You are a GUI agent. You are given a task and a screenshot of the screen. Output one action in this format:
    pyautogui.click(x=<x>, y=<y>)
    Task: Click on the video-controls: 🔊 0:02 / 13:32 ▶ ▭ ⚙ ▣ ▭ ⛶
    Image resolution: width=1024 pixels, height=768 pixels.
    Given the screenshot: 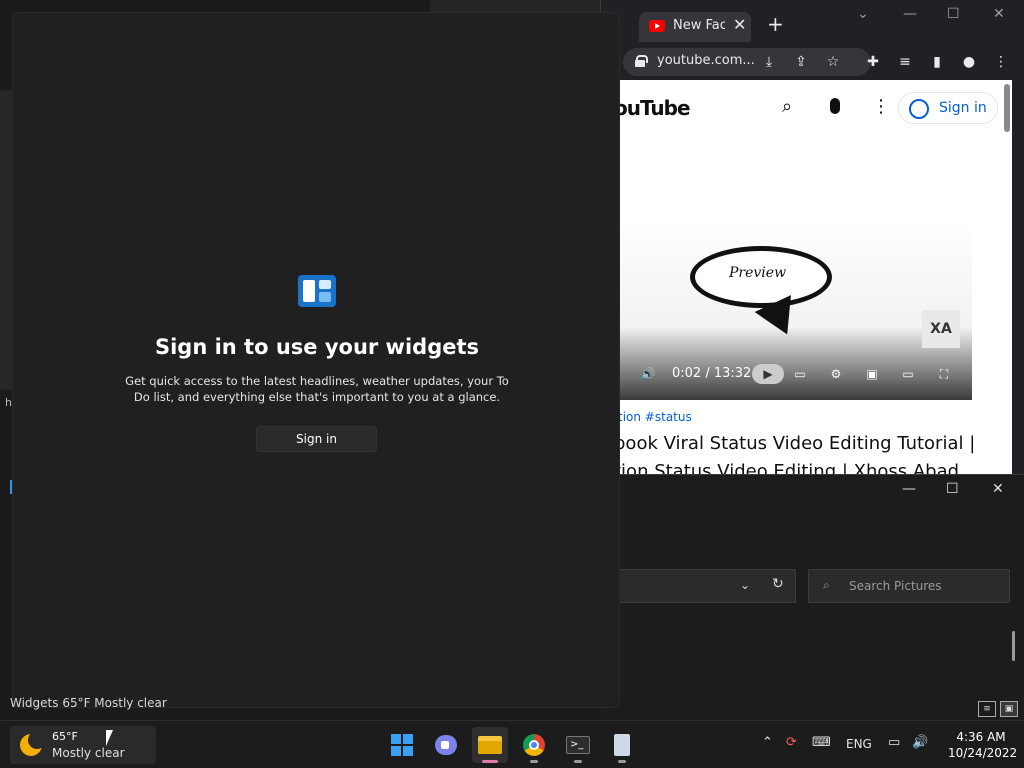 What is the action you would take?
    pyautogui.click(x=796, y=374)
    